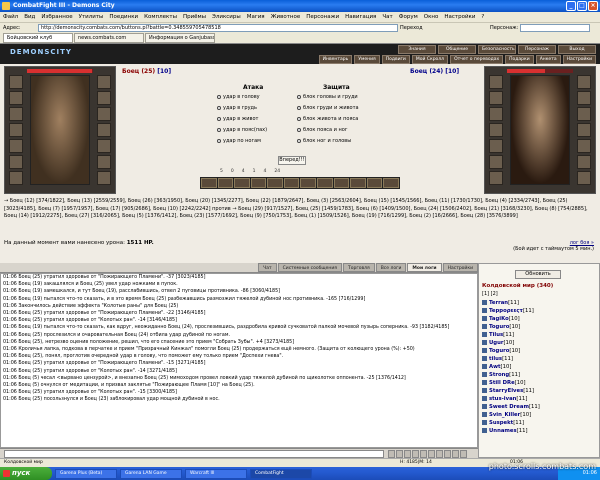  I want to click on nav-social: Общение, so click(457, 49).